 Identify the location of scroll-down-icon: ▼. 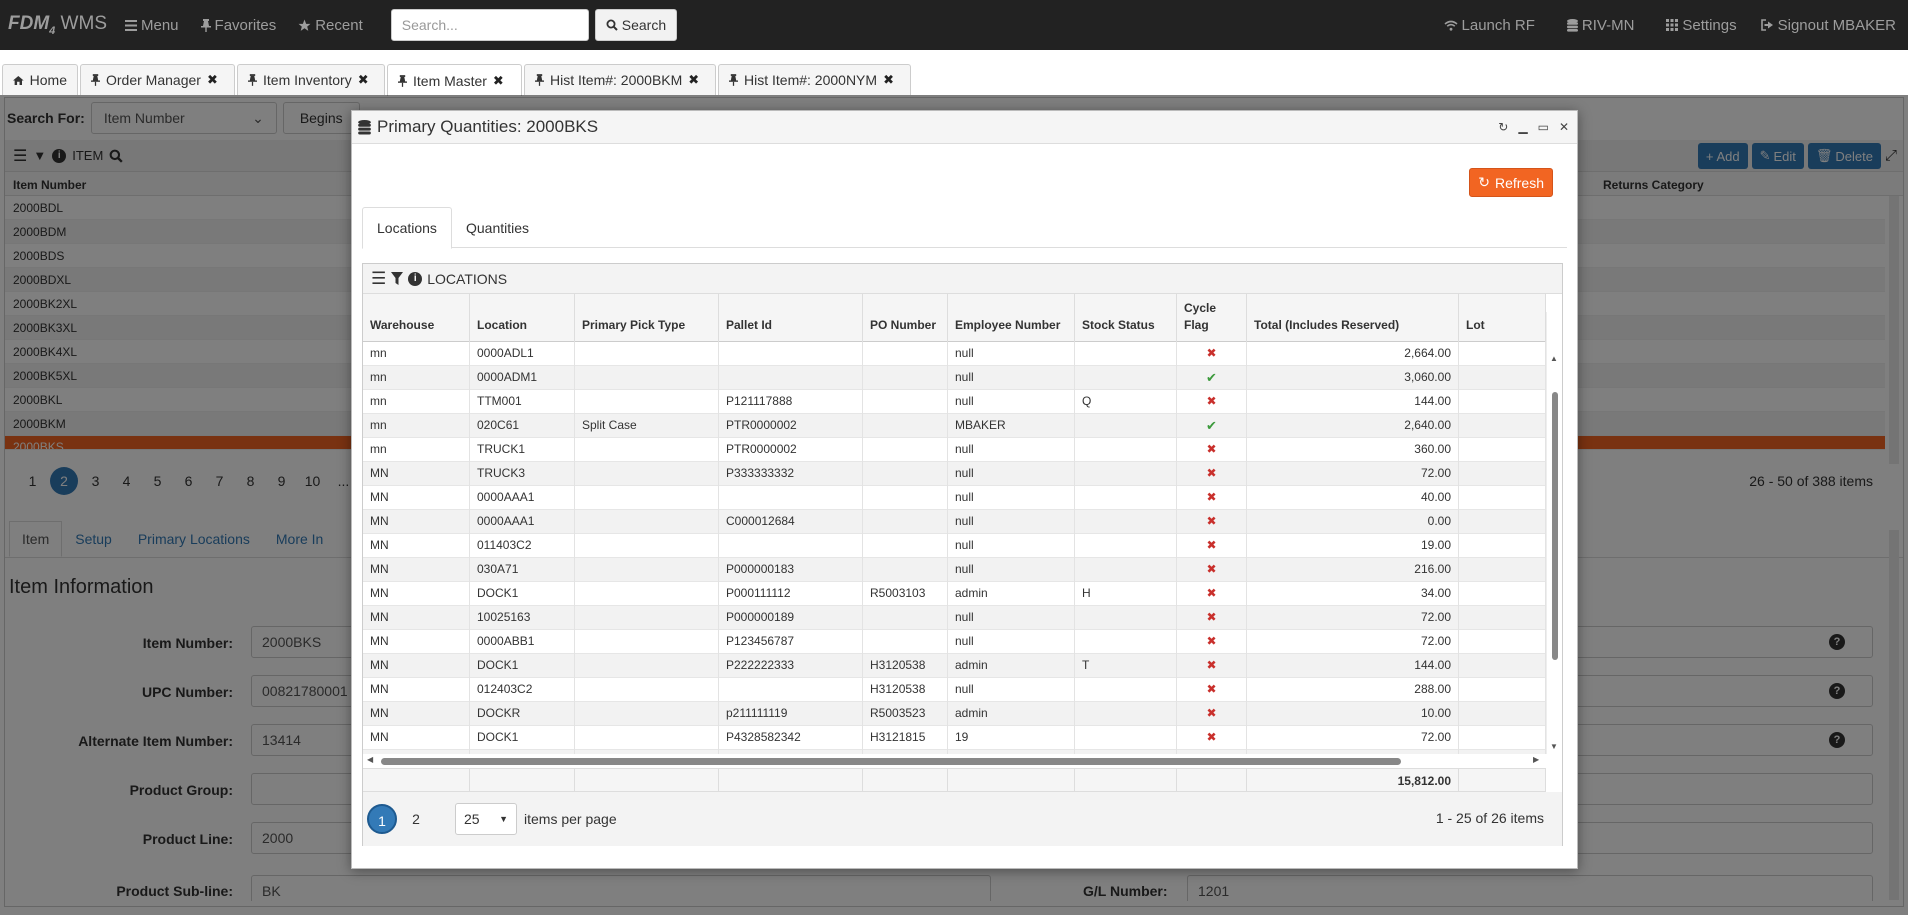
(1554, 746).